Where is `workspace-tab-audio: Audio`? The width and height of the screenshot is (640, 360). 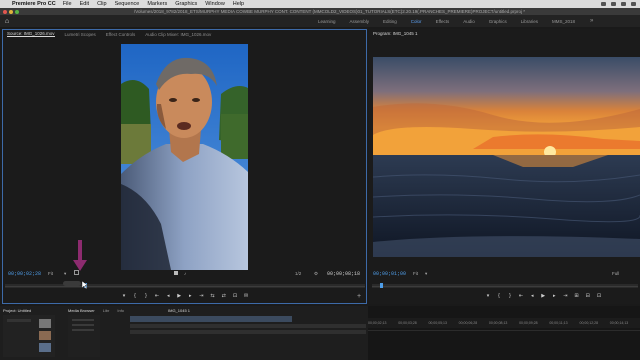 workspace-tab-audio: Audio is located at coordinates (469, 21).